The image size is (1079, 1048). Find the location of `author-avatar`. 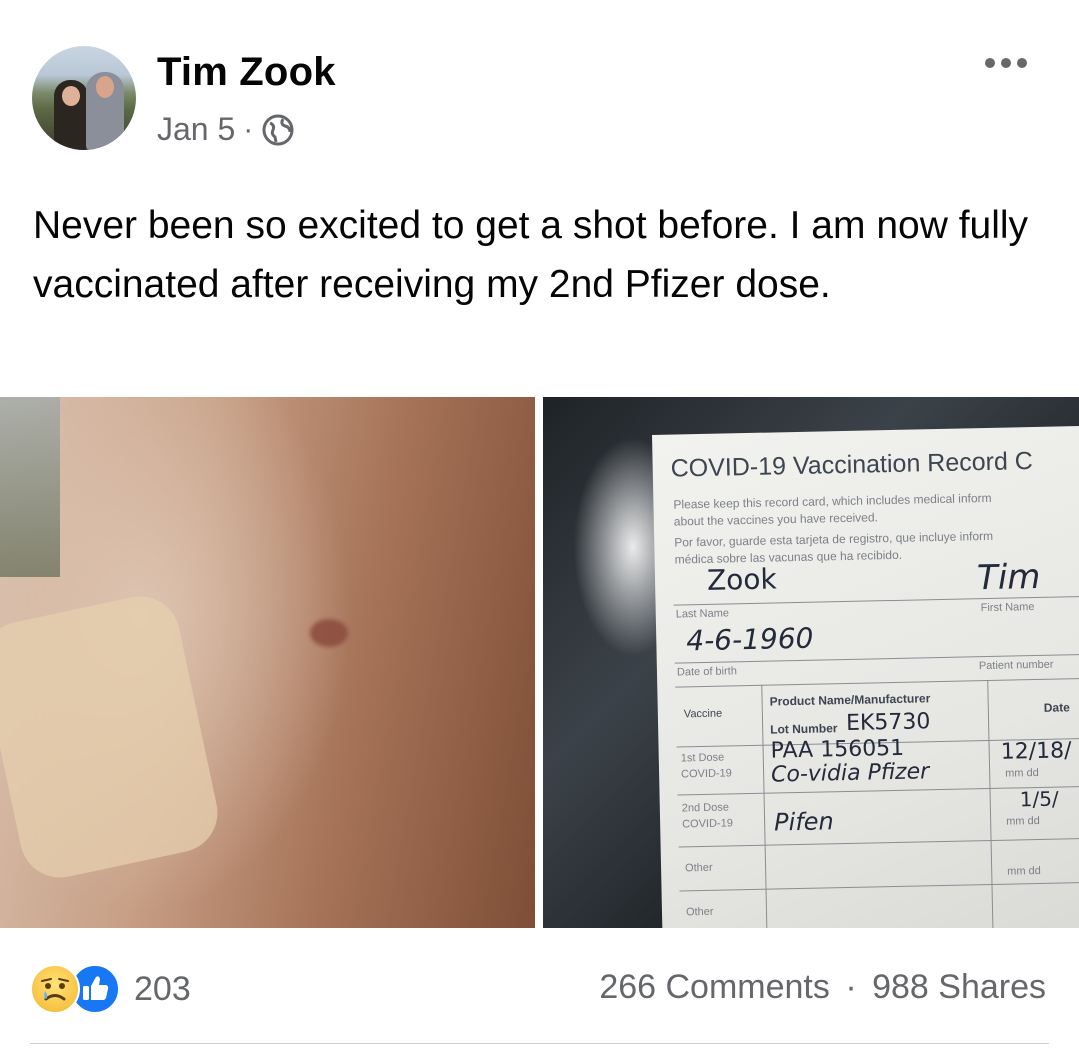

author-avatar is located at coordinates (84, 98).